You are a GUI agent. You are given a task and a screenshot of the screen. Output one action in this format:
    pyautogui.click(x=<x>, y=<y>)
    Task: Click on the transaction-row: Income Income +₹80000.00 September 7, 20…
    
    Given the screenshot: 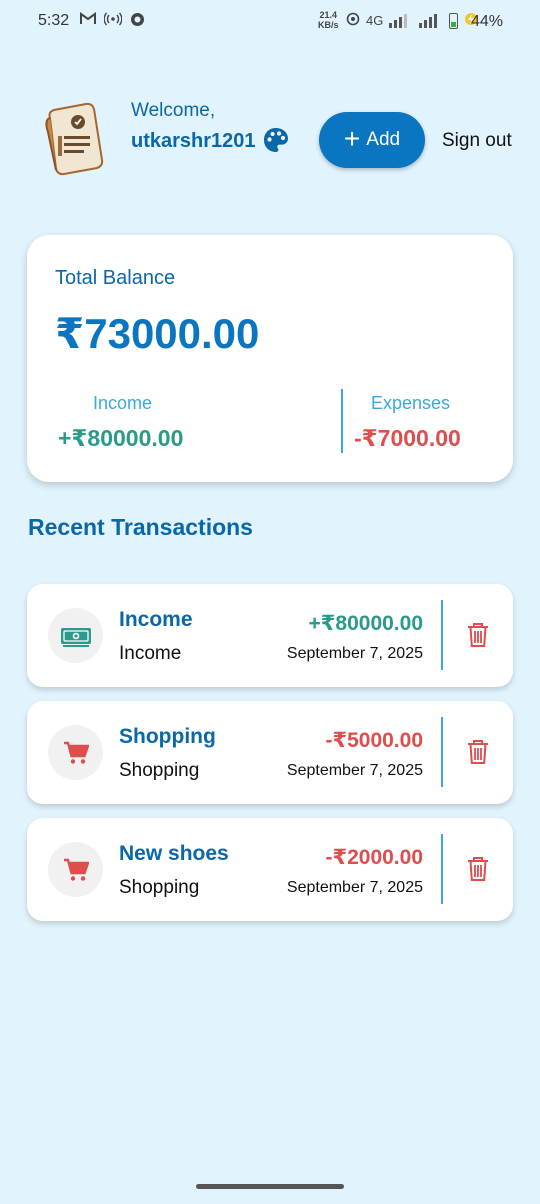 What is the action you would take?
    pyautogui.click(x=270, y=635)
    